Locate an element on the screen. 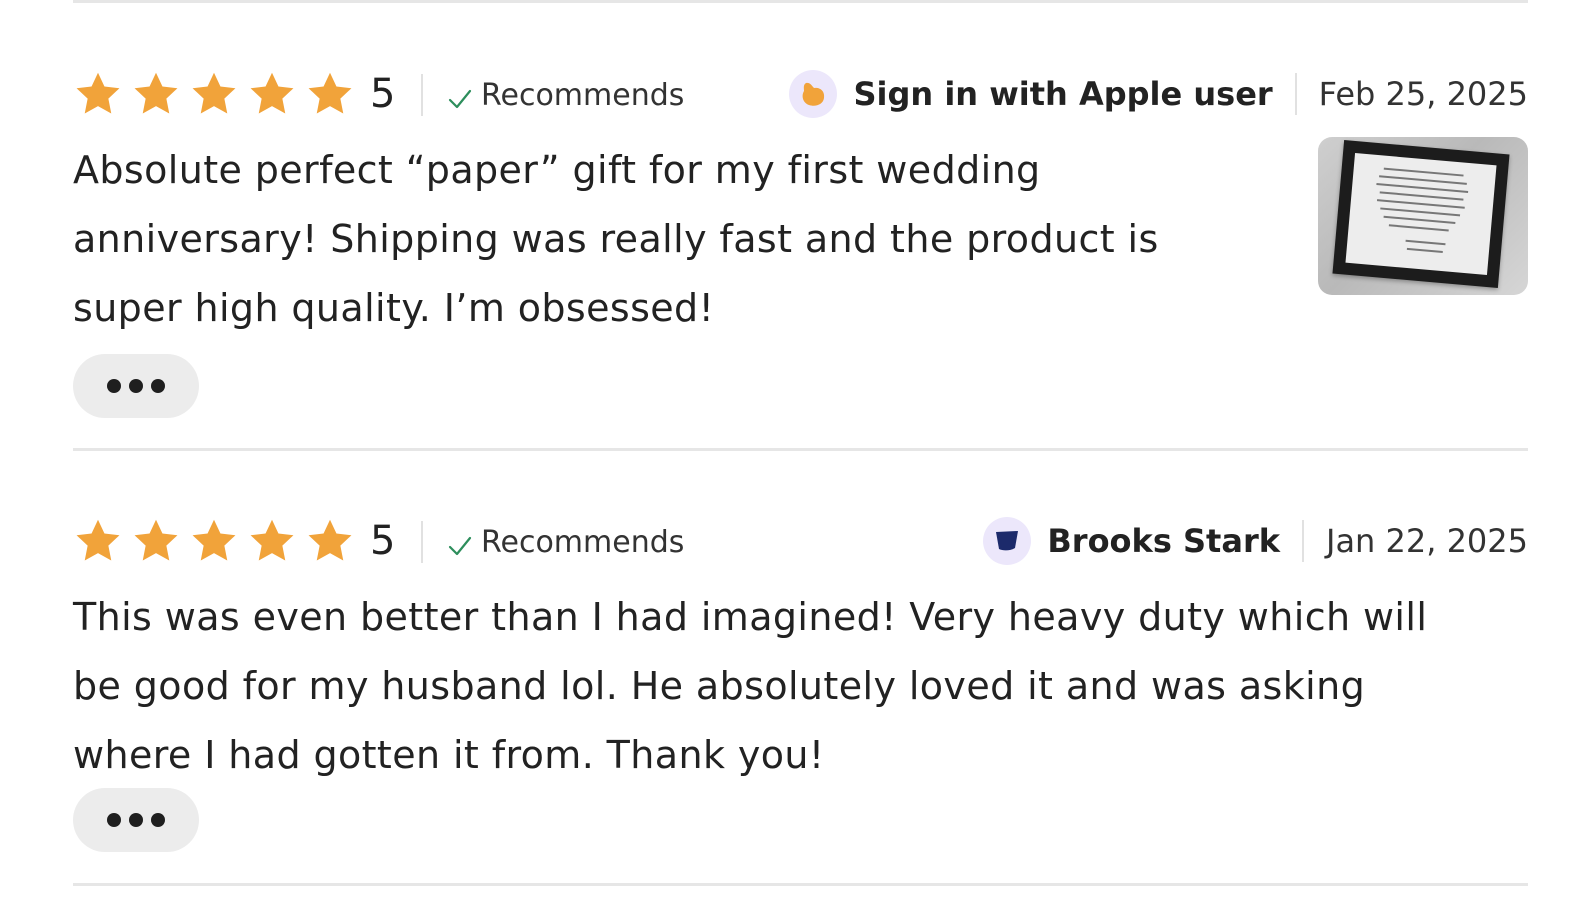 The image size is (1588, 903). review-date: Jan 22, 2025 is located at coordinates (1427, 541).